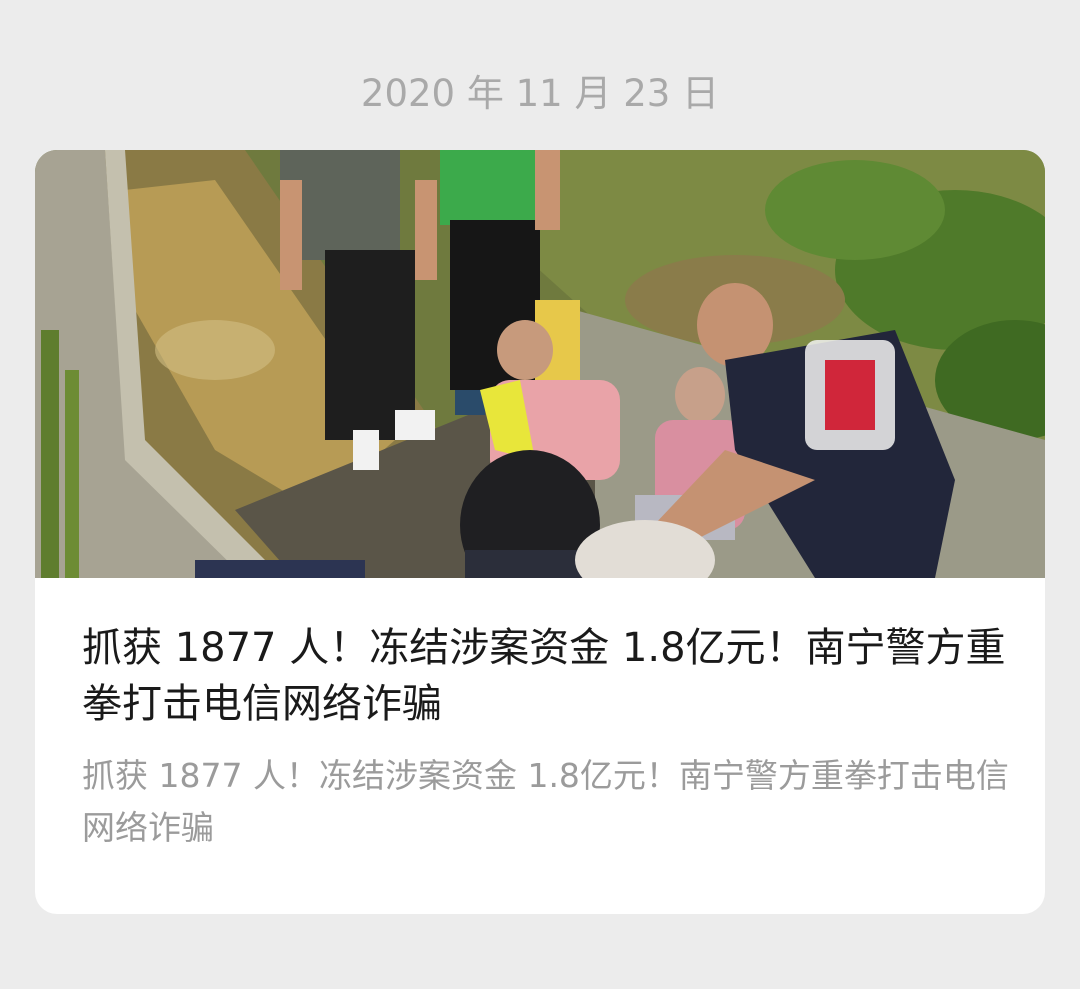 This screenshot has height=989, width=1080. What do you see at coordinates (540, 93) in the screenshot?
I see `message-date: 2020 年 11 月 23 日` at bounding box center [540, 93].